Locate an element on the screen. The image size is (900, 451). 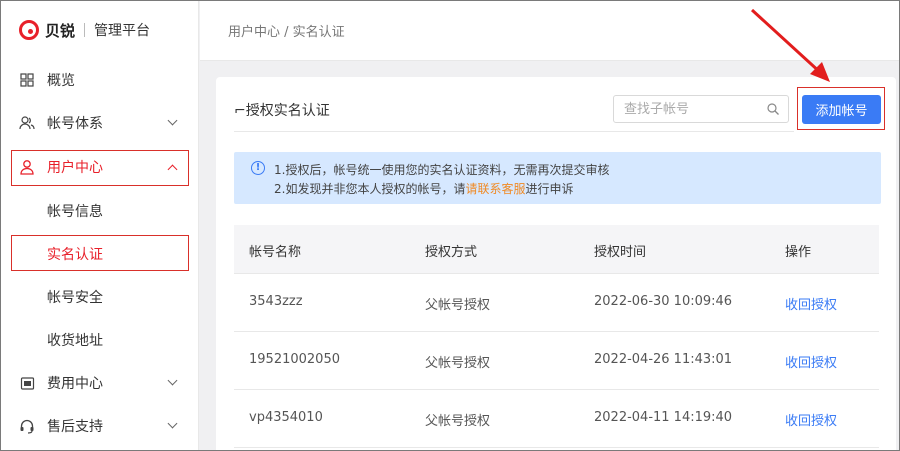
account-name-cell: 19521002050 is located at coordinates (294, 359).